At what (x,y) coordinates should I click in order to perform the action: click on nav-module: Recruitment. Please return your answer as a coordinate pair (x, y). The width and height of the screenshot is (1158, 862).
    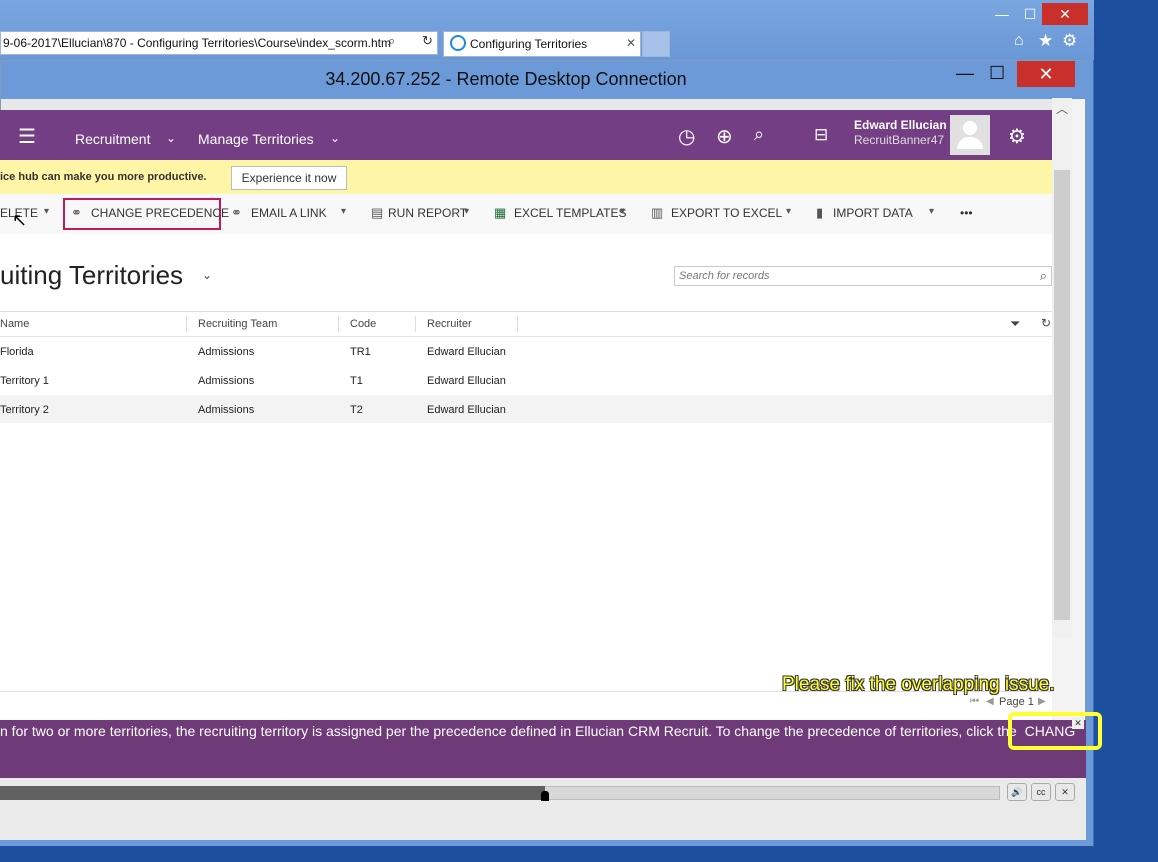
    Looking at the image, I should click on (112, 139).